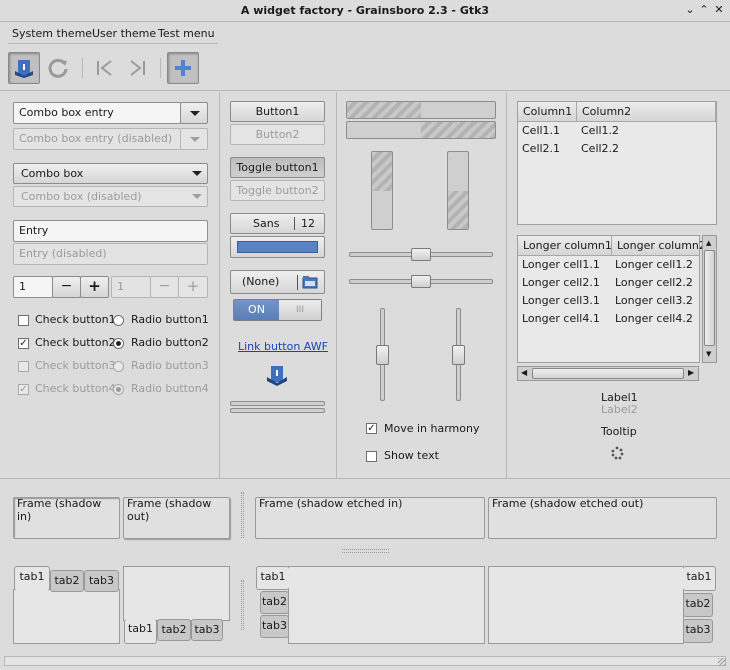  I want to click on vscale-right-handle, so click(458, 354).